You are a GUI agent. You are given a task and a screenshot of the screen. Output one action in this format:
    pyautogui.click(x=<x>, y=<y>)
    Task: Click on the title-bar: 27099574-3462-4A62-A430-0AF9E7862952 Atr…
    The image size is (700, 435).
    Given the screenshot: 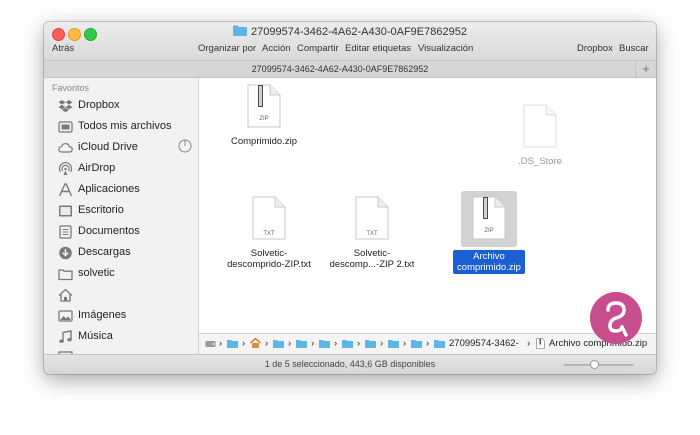 What is the action you would take?
    pyautogui.click(x=350, y=41)
    